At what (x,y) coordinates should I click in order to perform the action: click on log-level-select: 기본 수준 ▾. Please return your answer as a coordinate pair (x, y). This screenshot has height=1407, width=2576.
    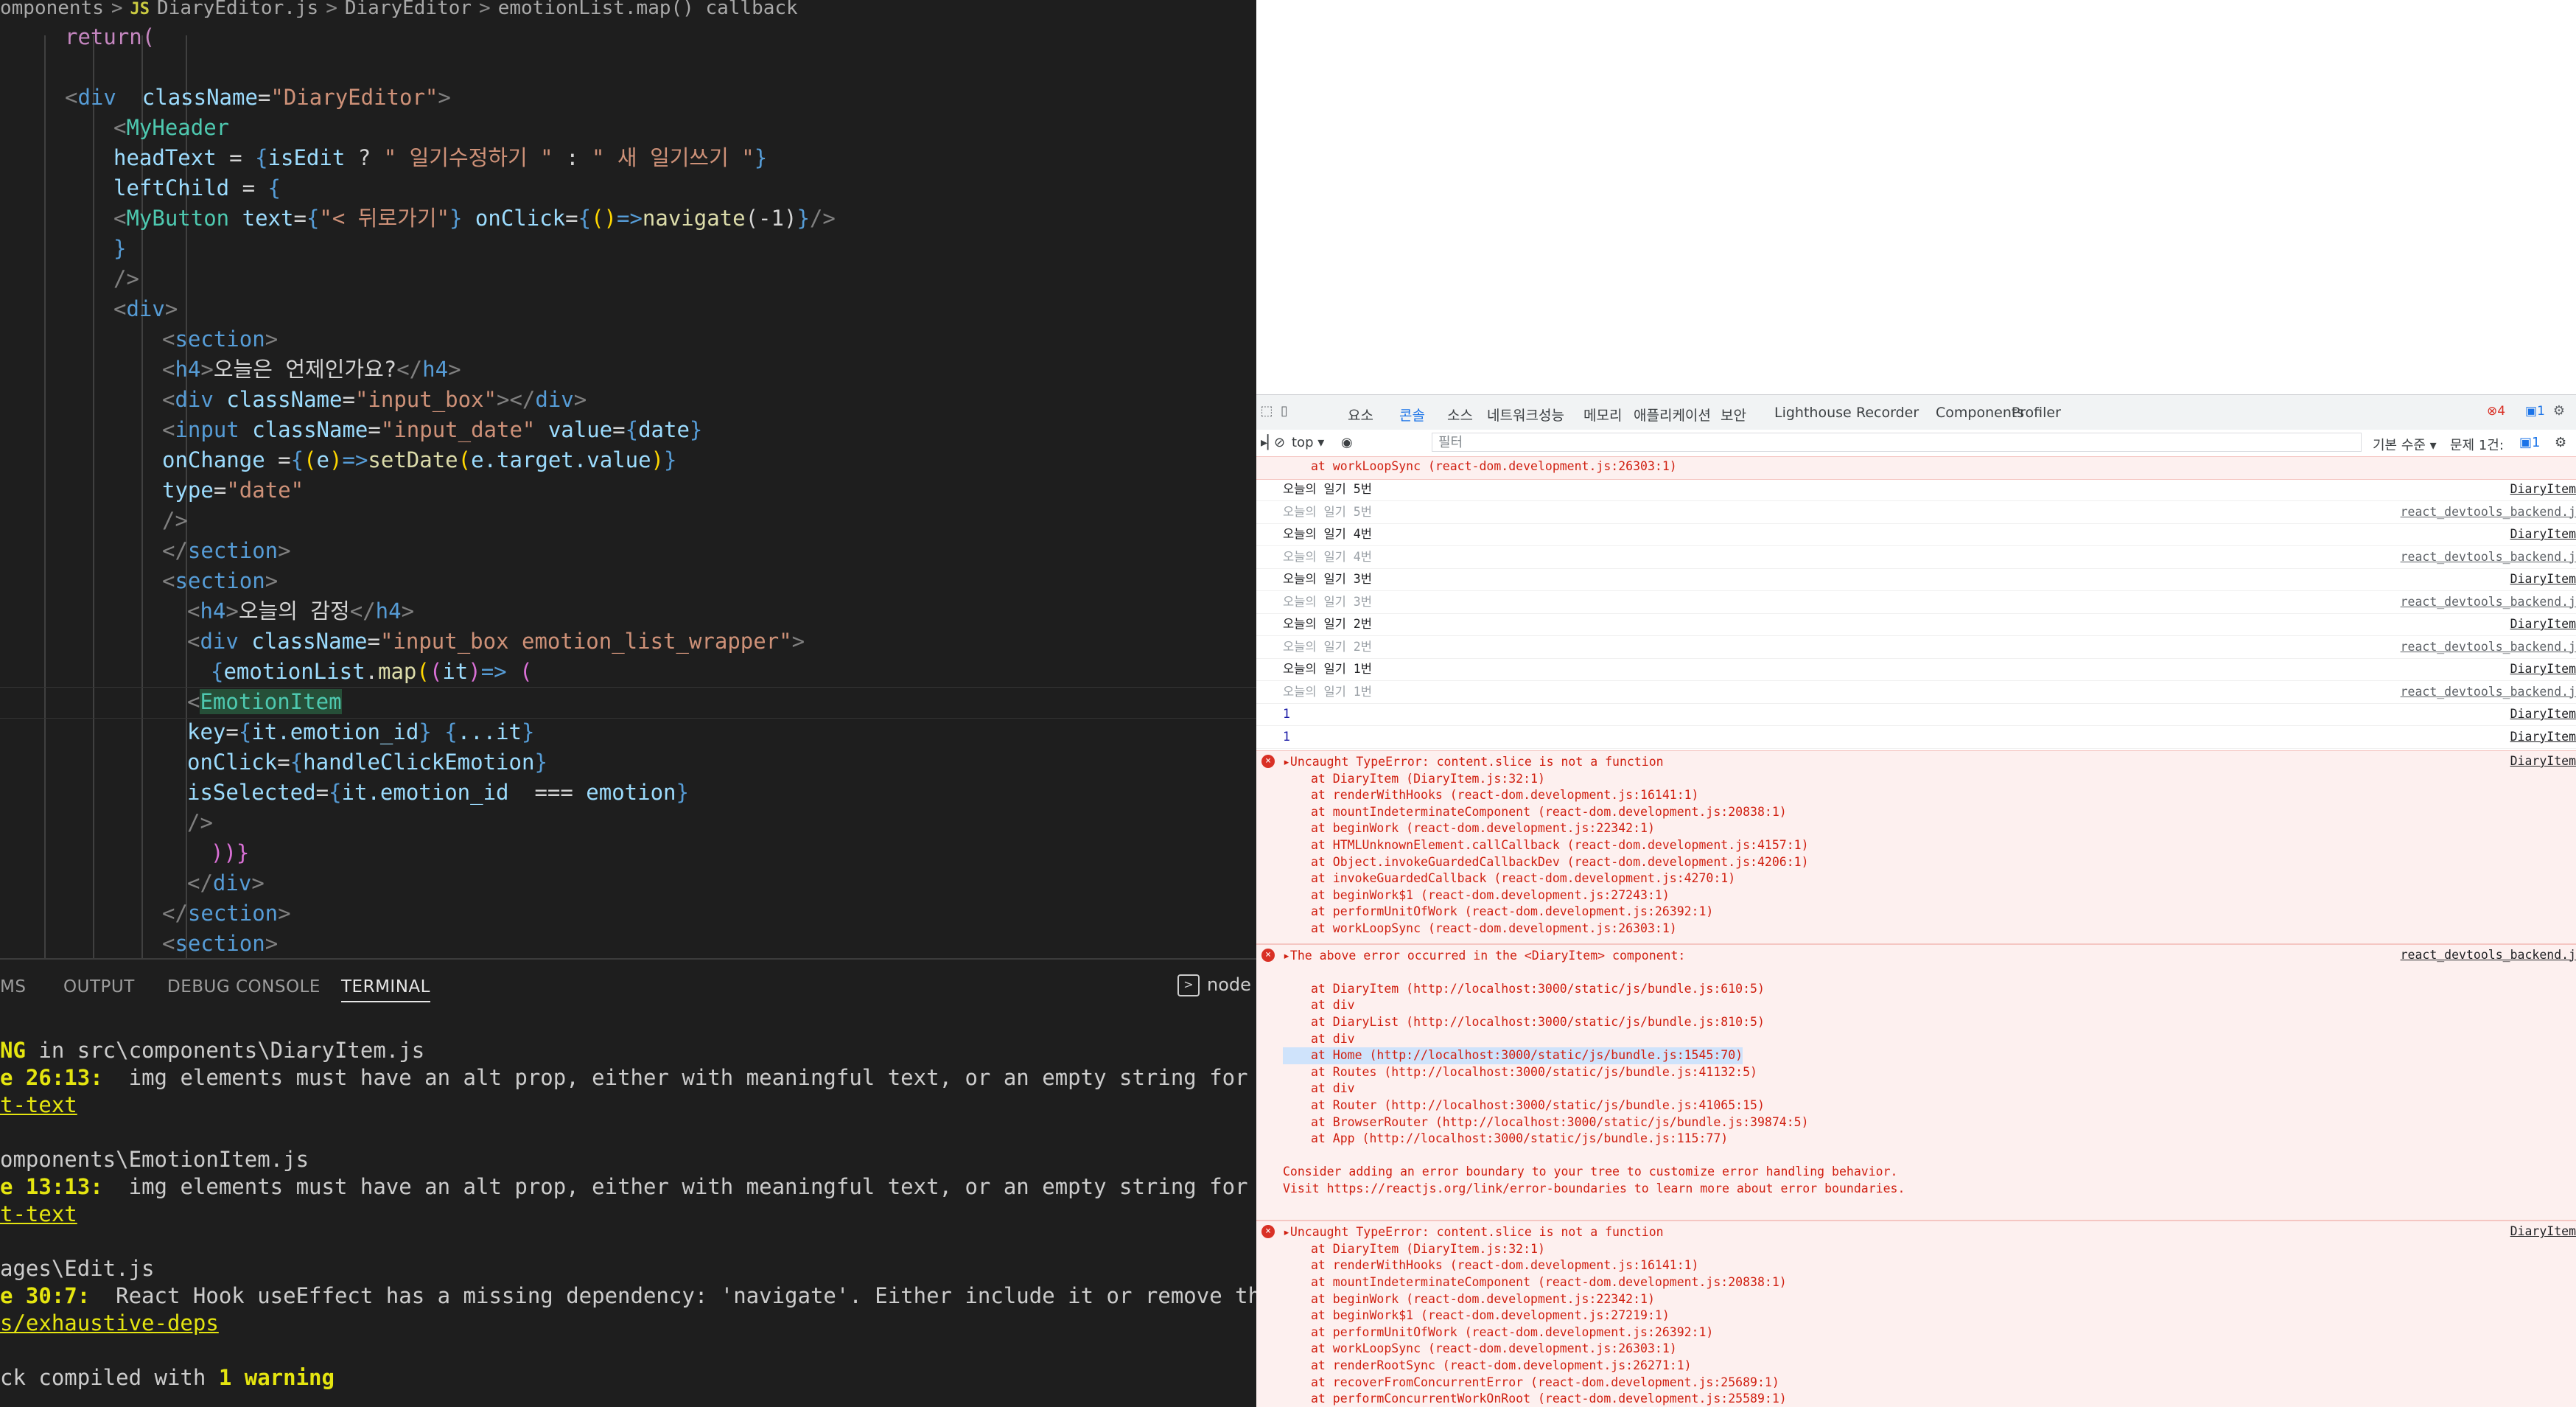
    Looking at the image, I should click on (2405, 444).